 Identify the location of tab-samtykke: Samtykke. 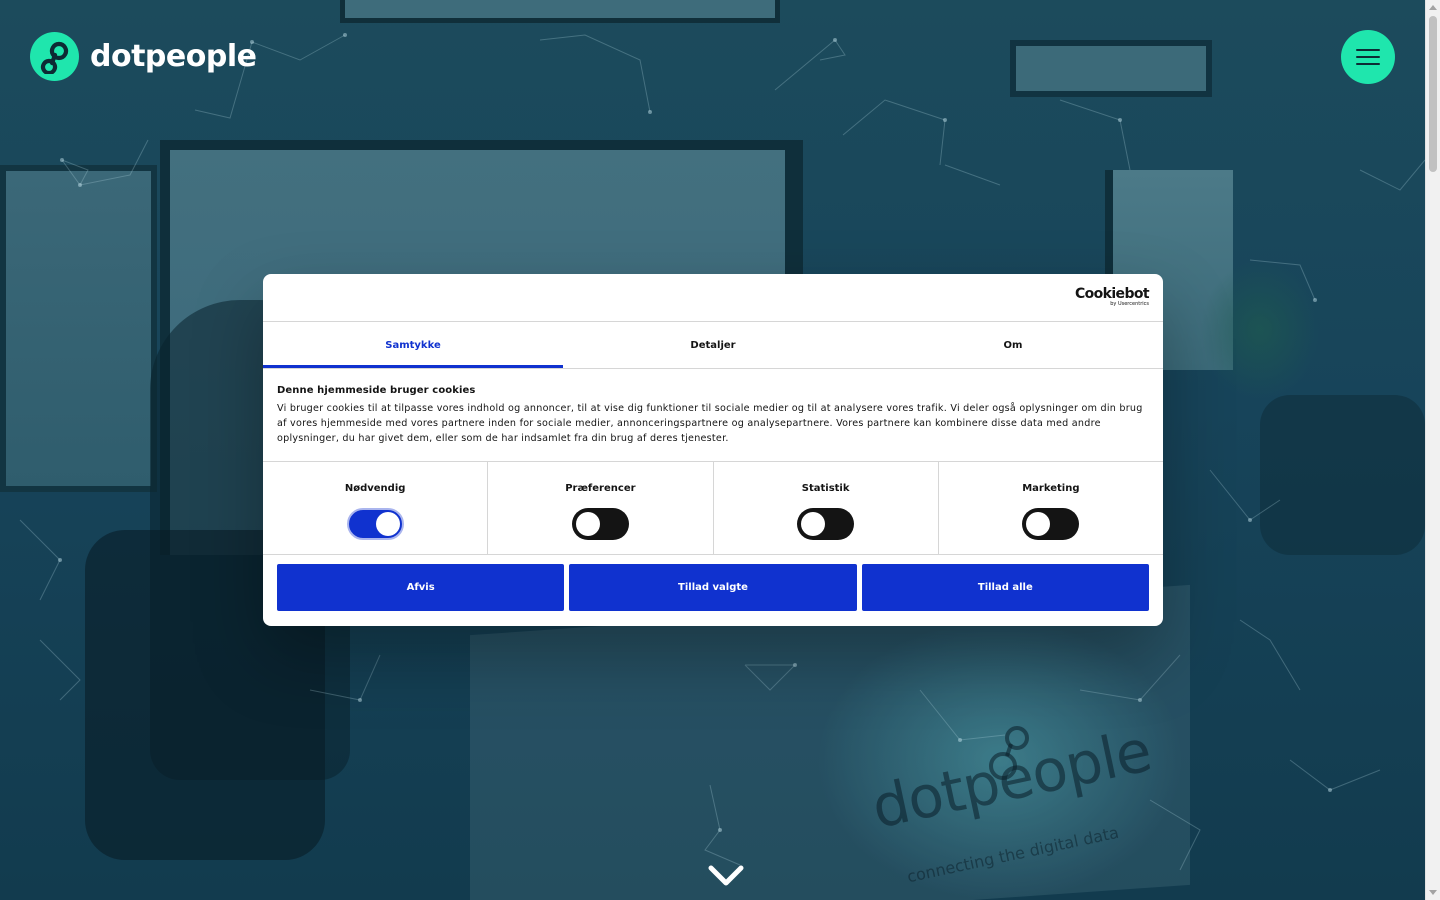
(413, 345).